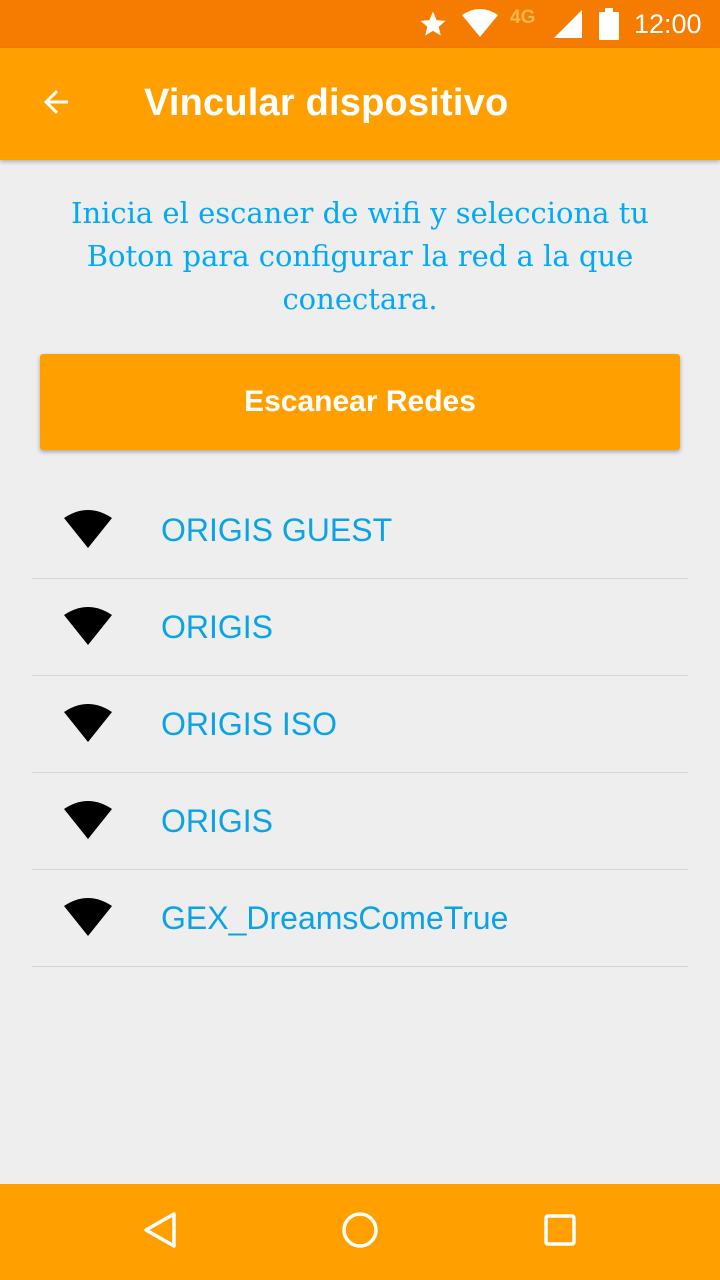 Image resolution: width=720 pixels, height=1280 pixels. I want to click on list-item: GEX_DreamsComeTrue, so click(360, 918).